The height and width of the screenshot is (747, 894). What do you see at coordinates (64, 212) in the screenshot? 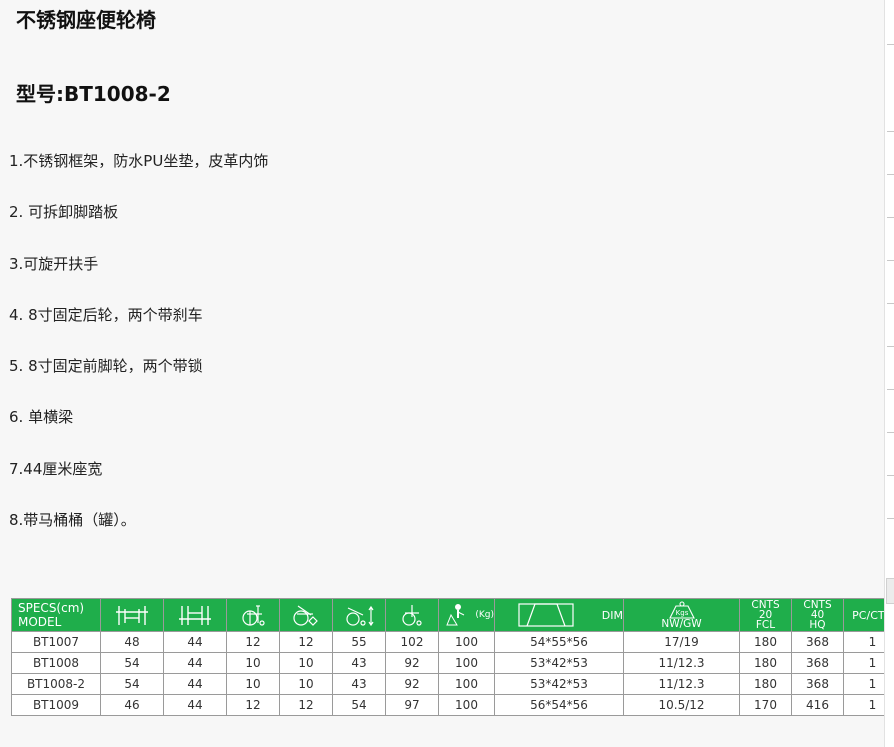
I see `feature-item: 2. 可拆卸脚踏板` at bounding box center [64, 212].